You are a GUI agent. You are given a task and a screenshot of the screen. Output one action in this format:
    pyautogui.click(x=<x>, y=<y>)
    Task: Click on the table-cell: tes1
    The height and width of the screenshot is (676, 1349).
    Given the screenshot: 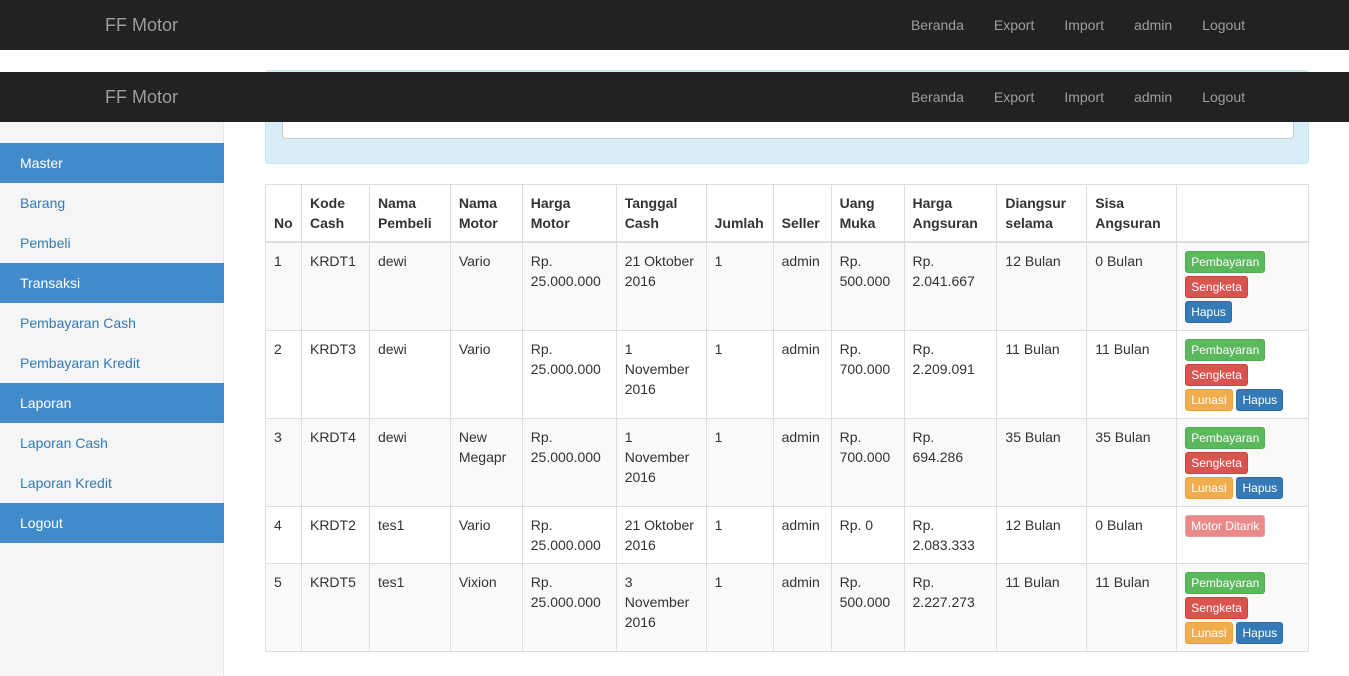 What is the action you would take?
    pyautogui.click(x=409, y=607)
    